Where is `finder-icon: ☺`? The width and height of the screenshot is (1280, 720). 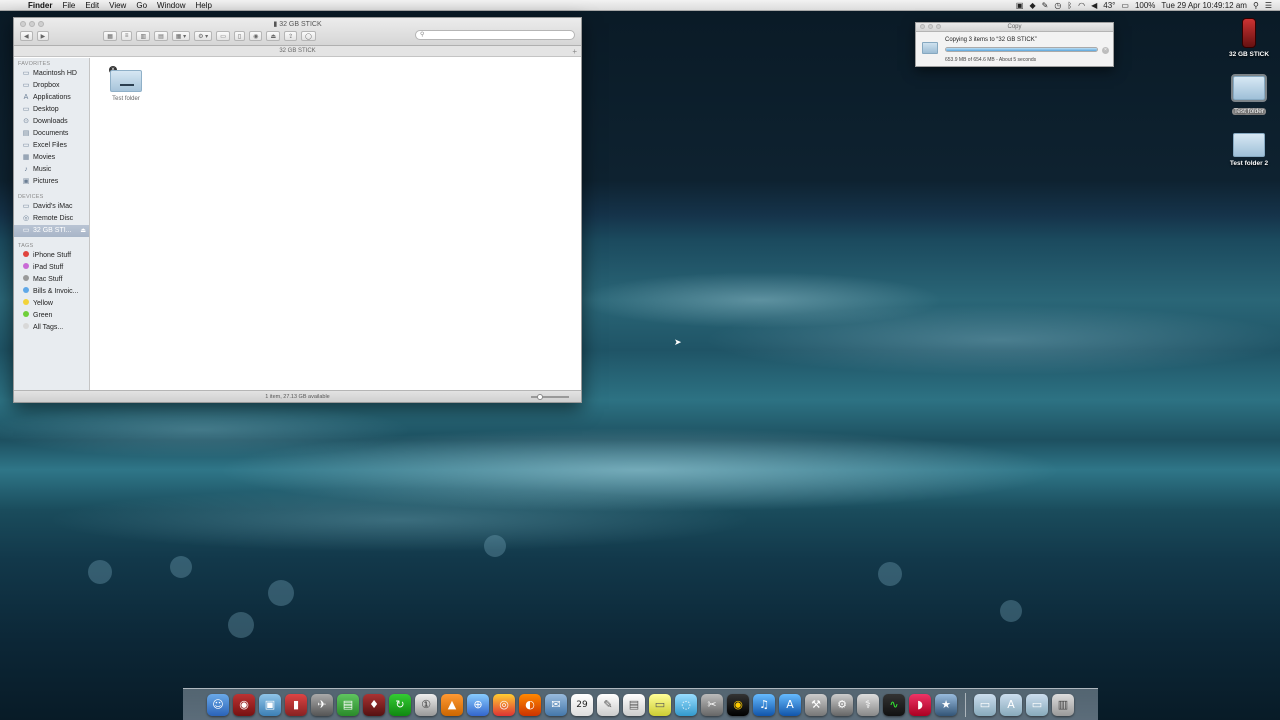 finder-icon: ☺ is located at coordinates (218, 704).